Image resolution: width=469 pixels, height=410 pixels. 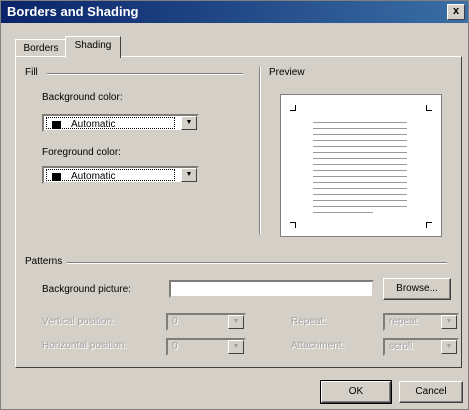 I want to click on title-bar: Borders and Shading x, so click(x=234, y=12).